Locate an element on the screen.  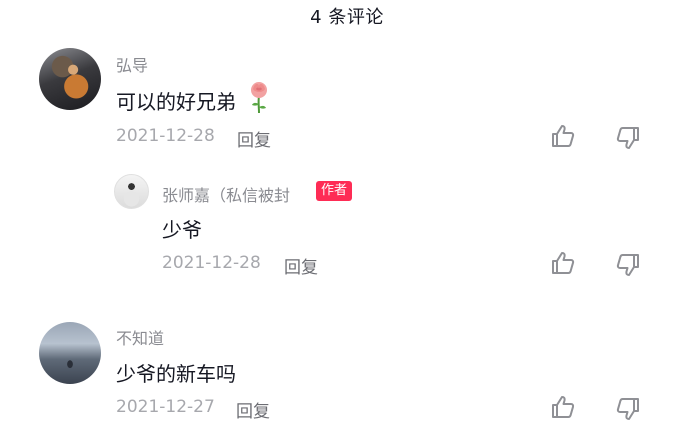
comment-author-name: 弘导 is located at coordinates (132, 64).